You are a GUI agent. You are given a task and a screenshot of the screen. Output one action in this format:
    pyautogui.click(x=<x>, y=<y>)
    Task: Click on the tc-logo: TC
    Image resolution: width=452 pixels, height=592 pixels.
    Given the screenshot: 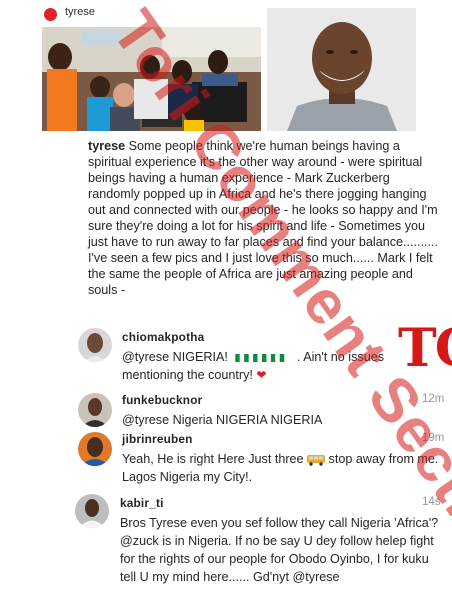 What is the action you would take?
    pyautogui.click(x=425, y=348)
    